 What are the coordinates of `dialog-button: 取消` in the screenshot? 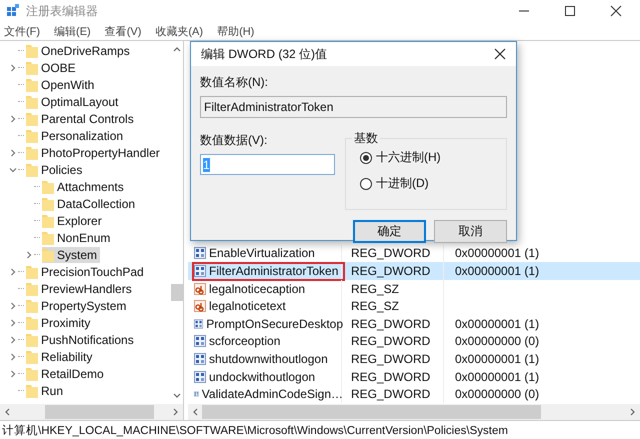 It's located at (470, 231).